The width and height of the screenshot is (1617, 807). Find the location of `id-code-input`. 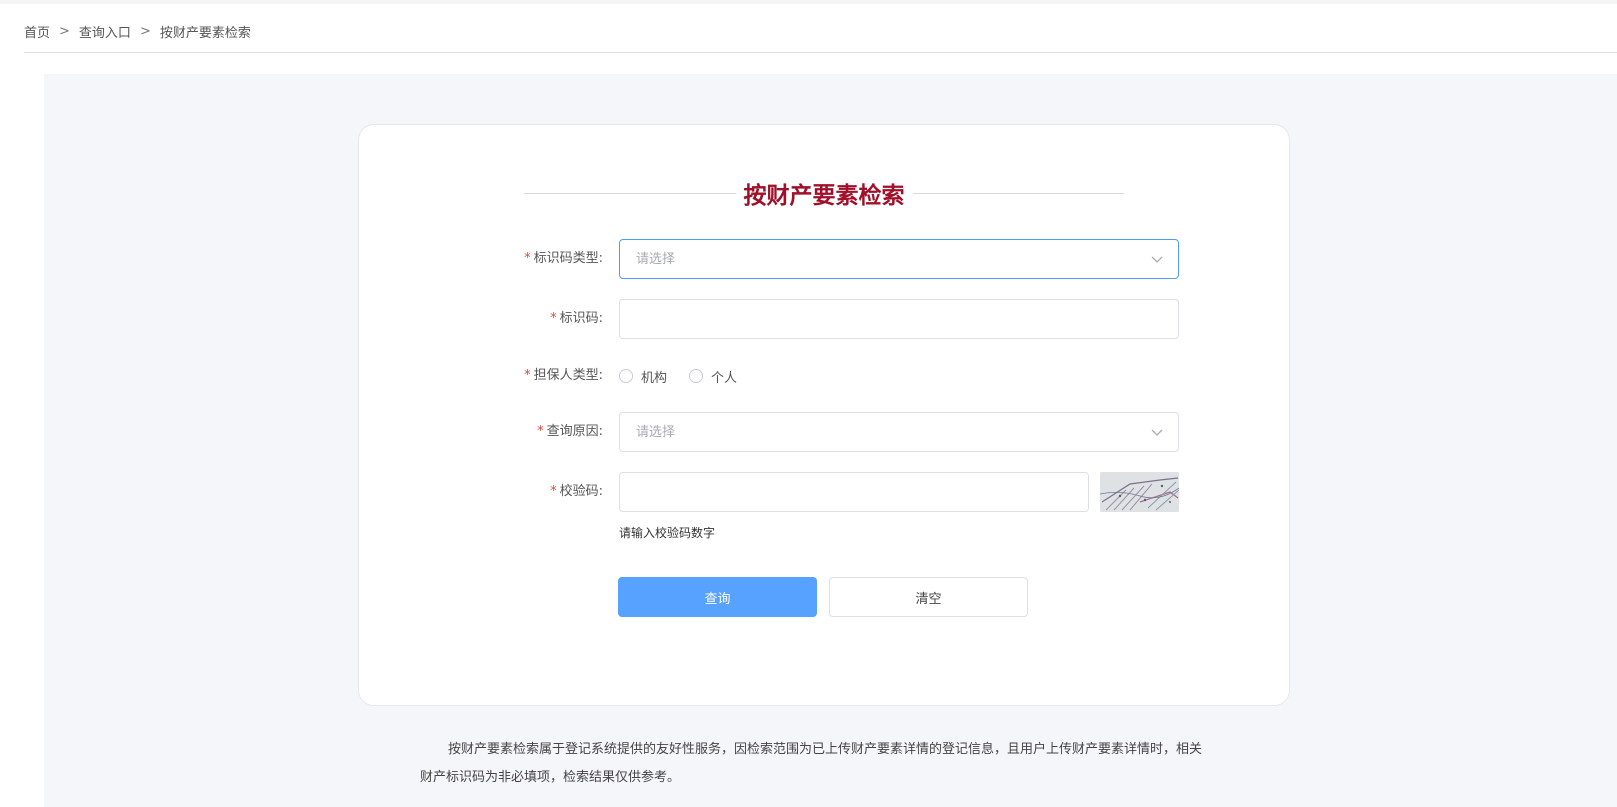

id-code-input is located at coordinates (899, 319).